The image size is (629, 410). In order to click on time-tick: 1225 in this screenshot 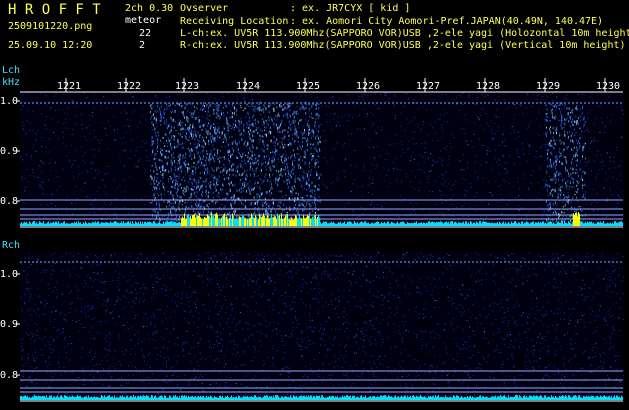, I will do `click(308, 86)`.